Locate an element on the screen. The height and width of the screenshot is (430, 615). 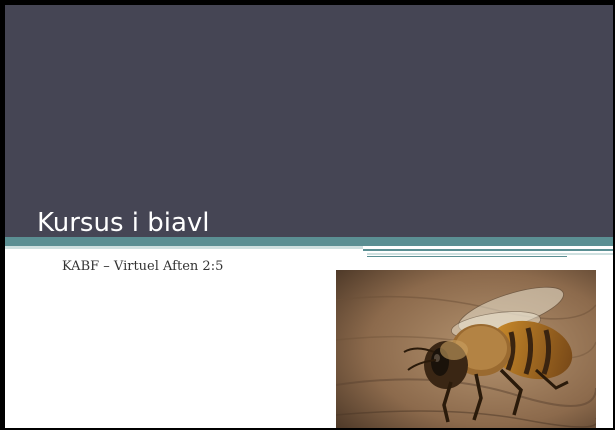
slide-subtitle: KABF – Virtuel Aften 2:5 is located at coordinates (143, 266).